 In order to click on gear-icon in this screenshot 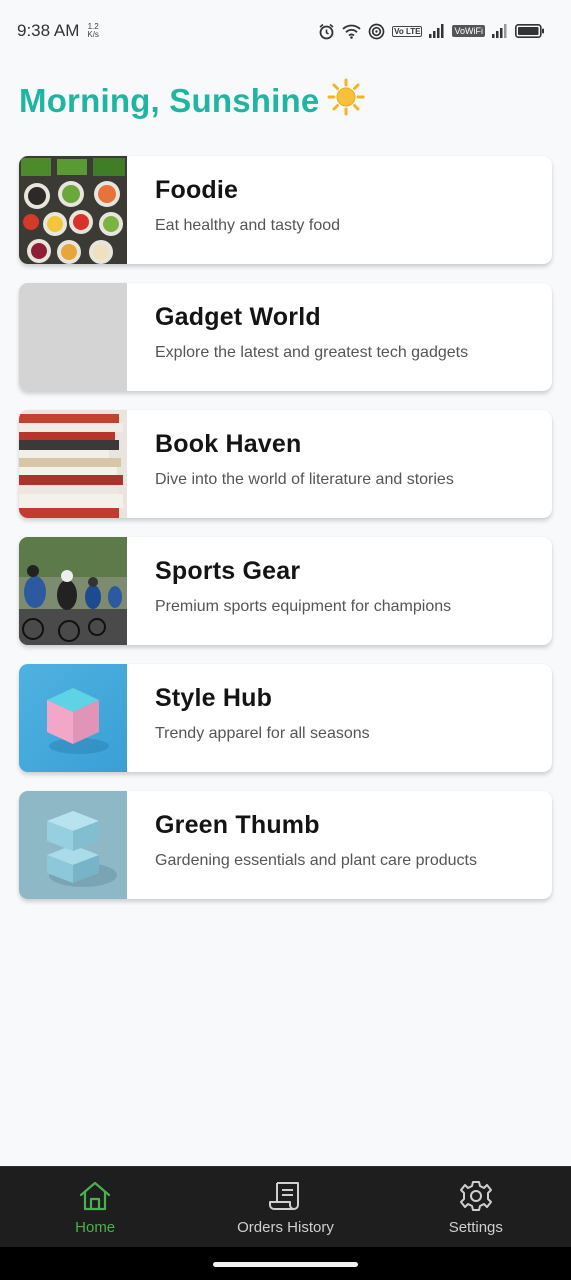, I will do `click(476, 1198)`.